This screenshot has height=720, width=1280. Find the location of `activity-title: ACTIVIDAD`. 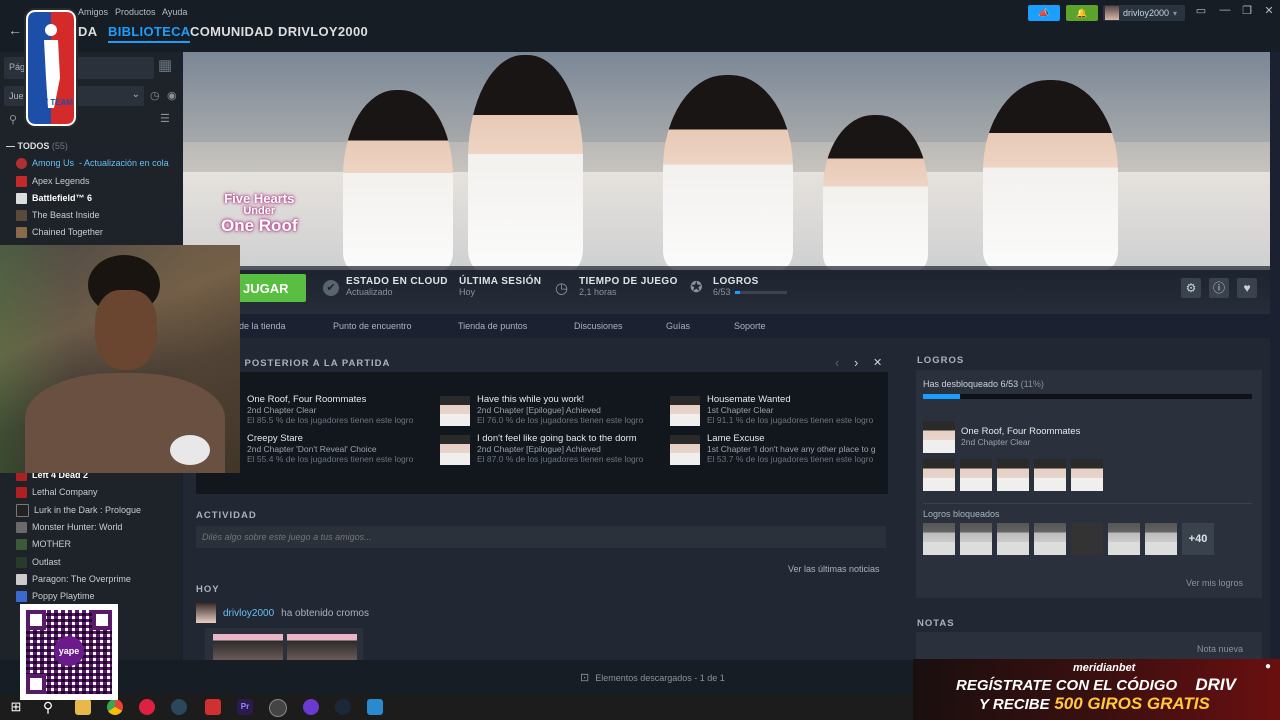

activity-title: ACTIVIDAD is located at coordinates (226, 515).